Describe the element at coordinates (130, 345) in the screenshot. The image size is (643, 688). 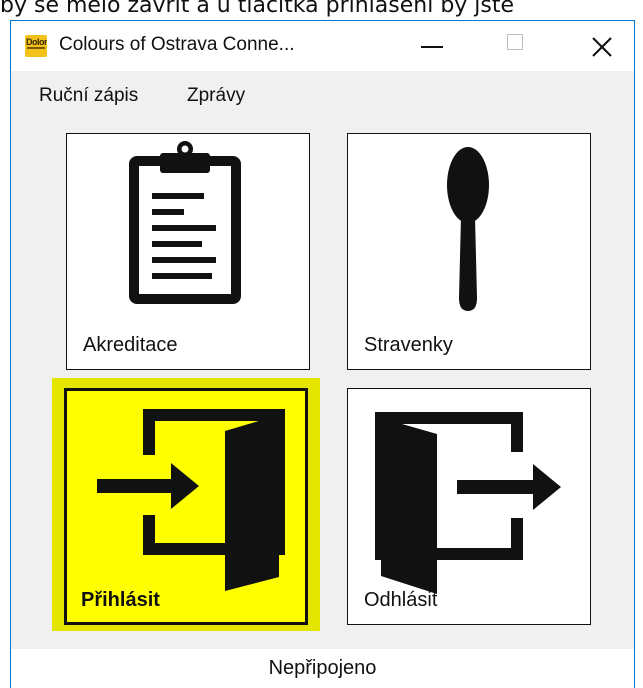
I see `tile-label-akreditace: Akreditace` at that location.